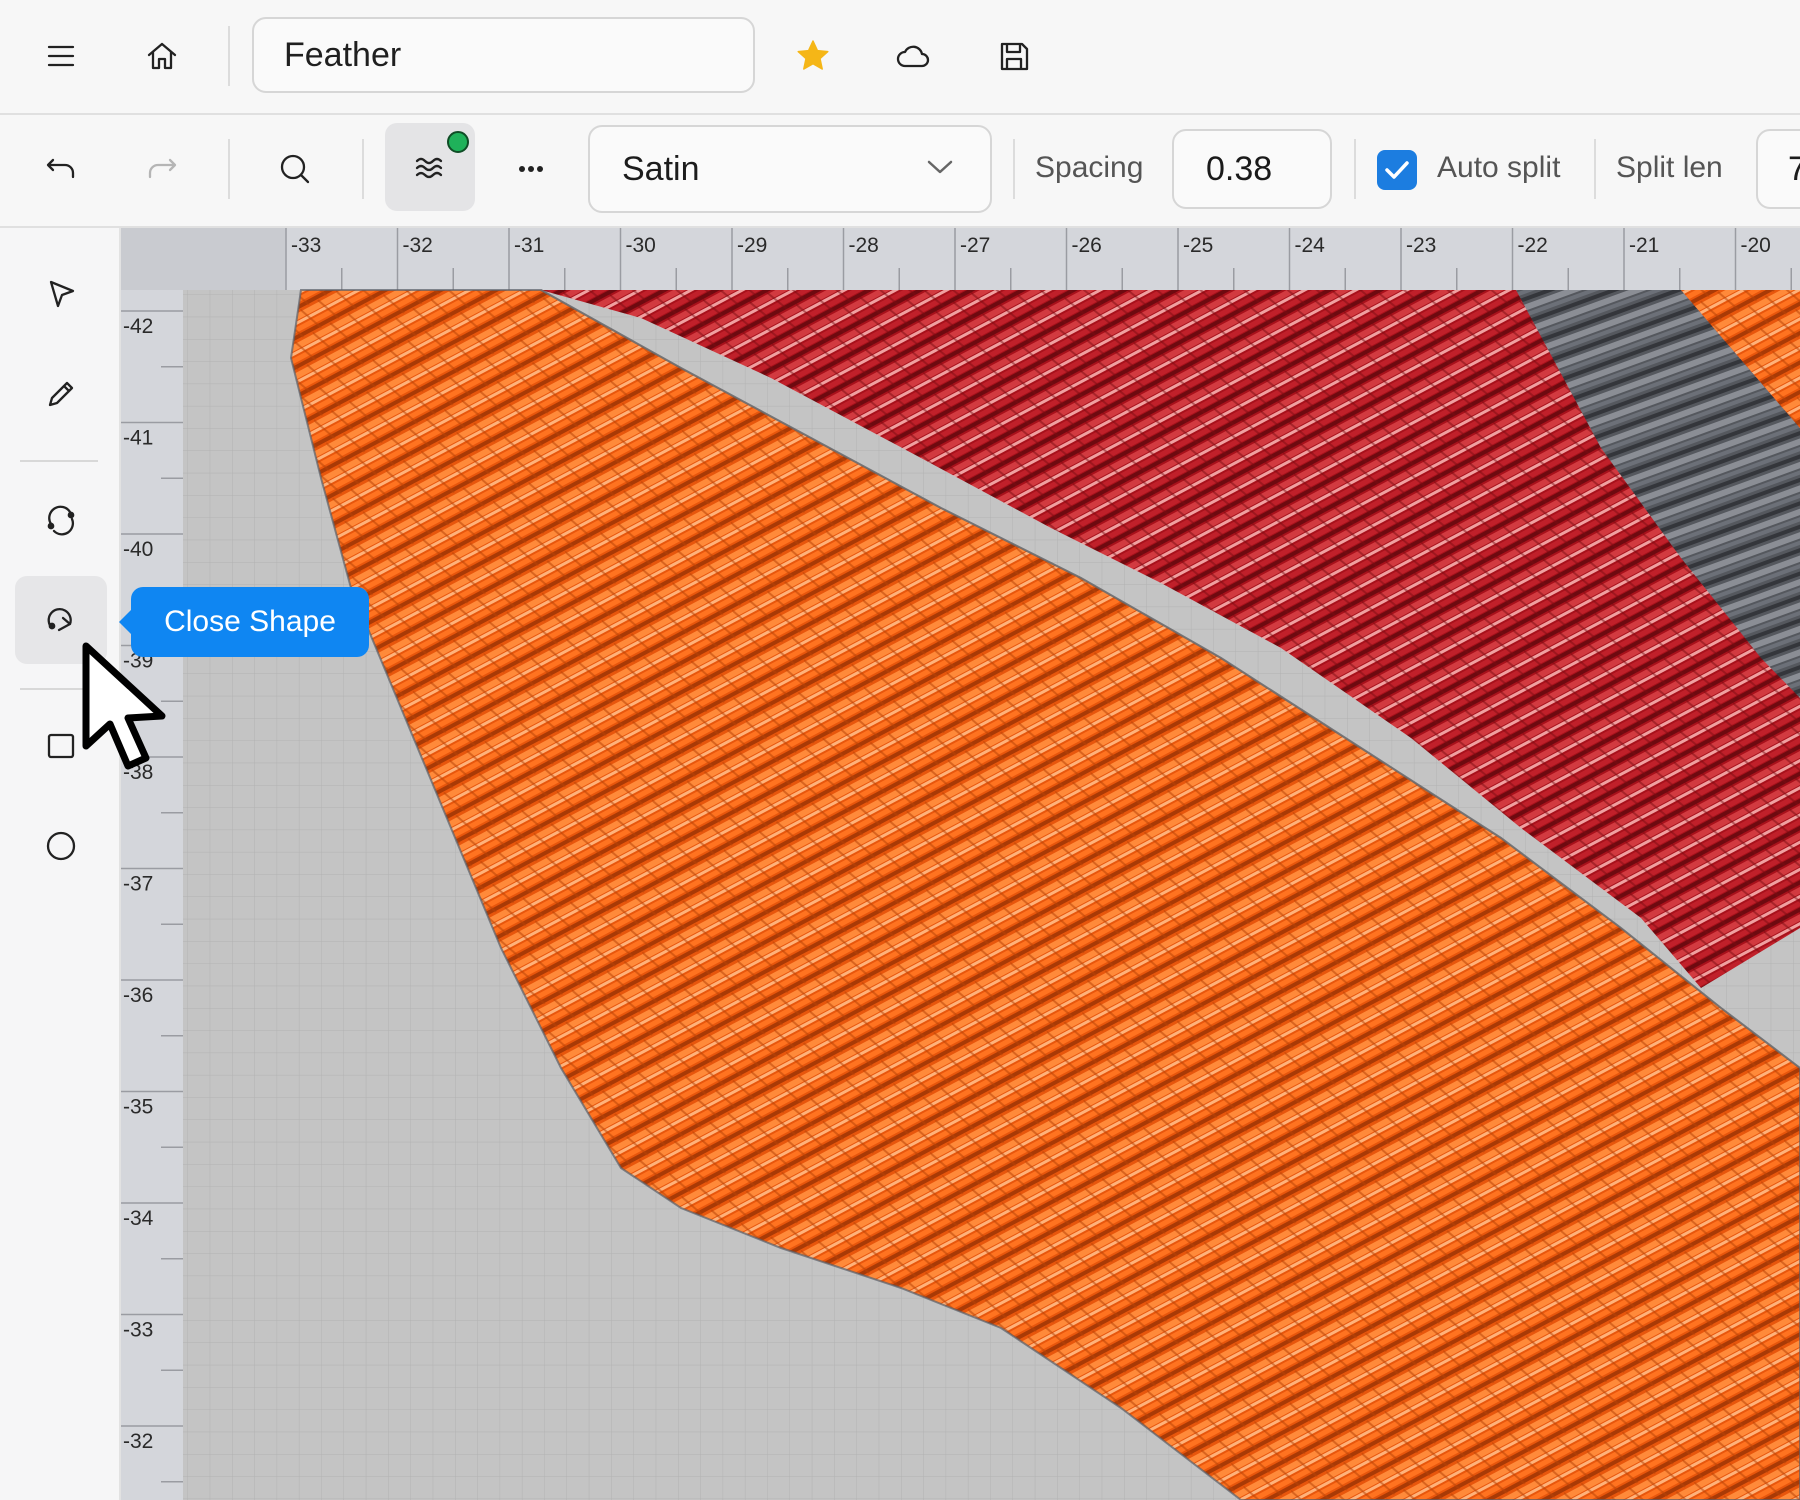 The image size is (1800, 1500). I want to click on pencil-icon, so click(61, 394).